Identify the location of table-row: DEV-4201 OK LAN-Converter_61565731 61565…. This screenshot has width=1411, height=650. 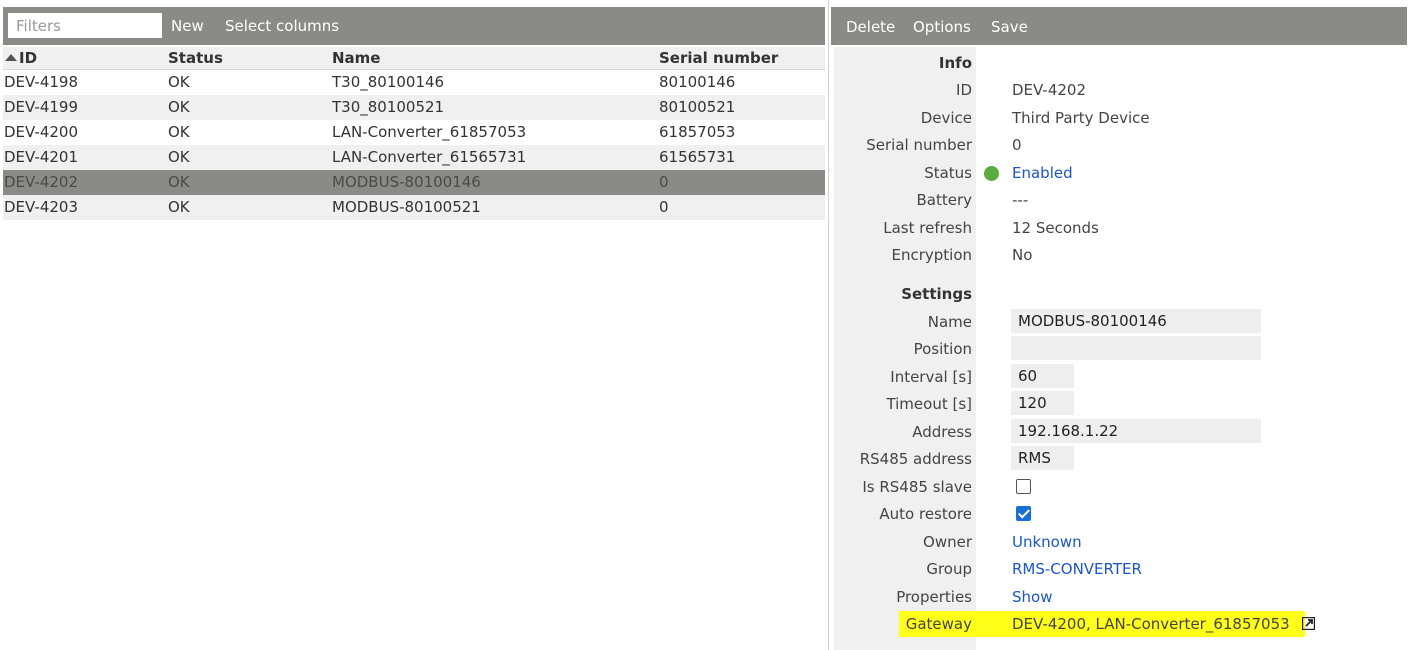
(414, 157).